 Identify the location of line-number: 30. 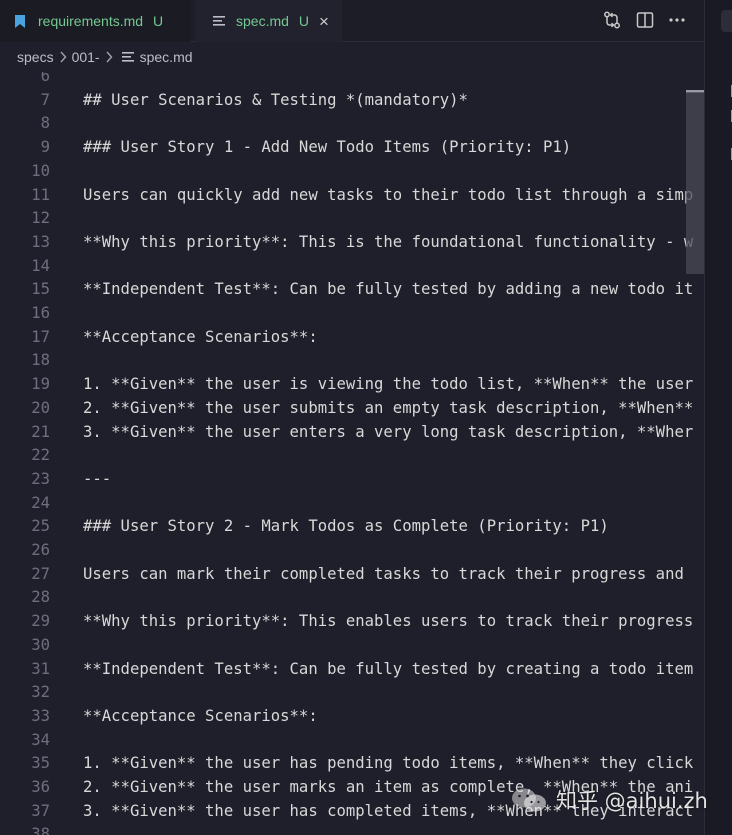
(40, 644).